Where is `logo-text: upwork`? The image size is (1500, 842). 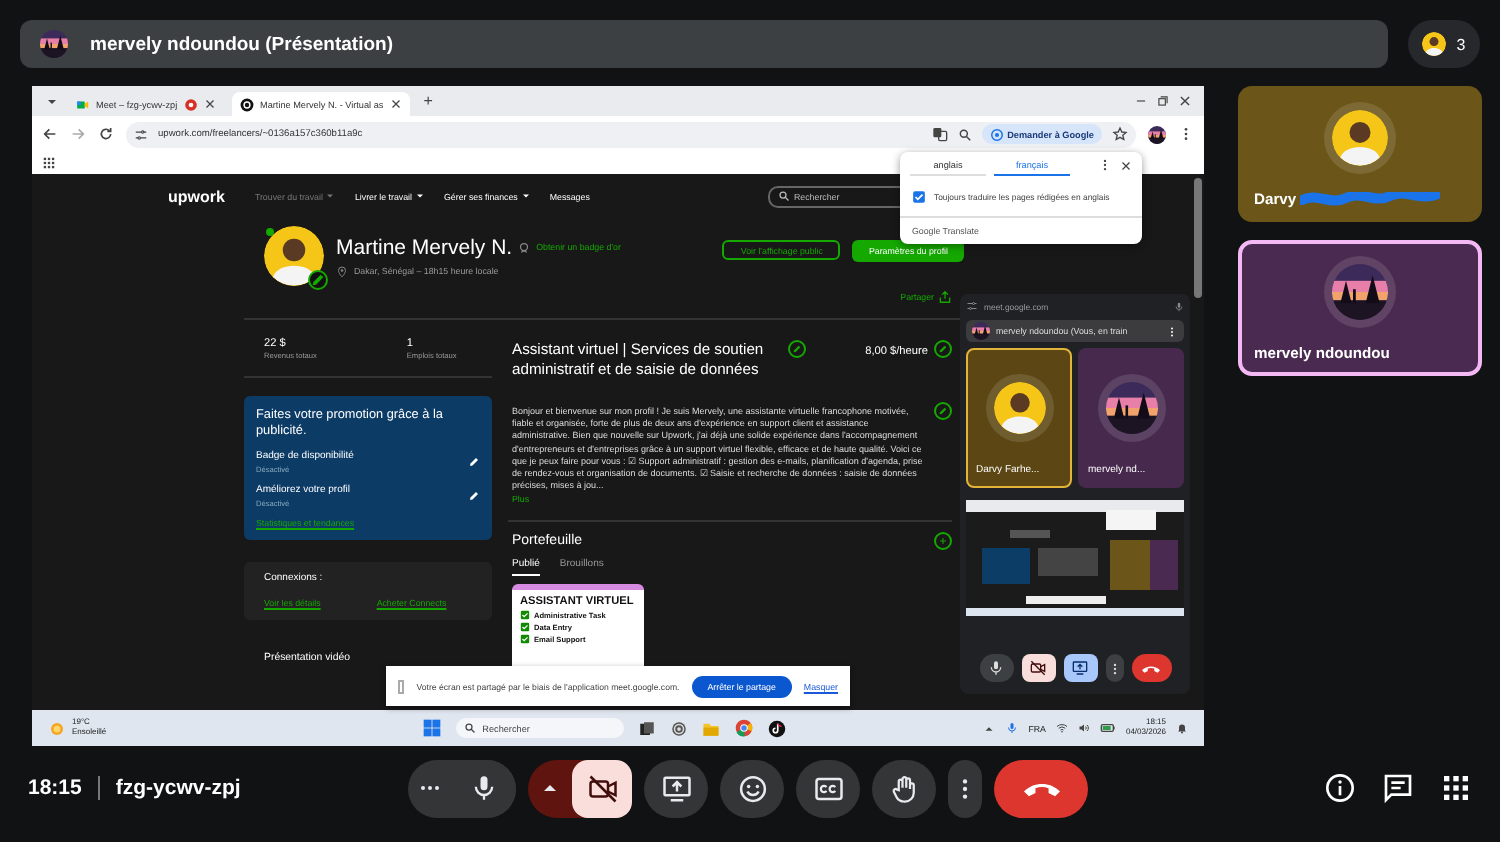 logo-text: upwork is located at coordinates (196, 196).